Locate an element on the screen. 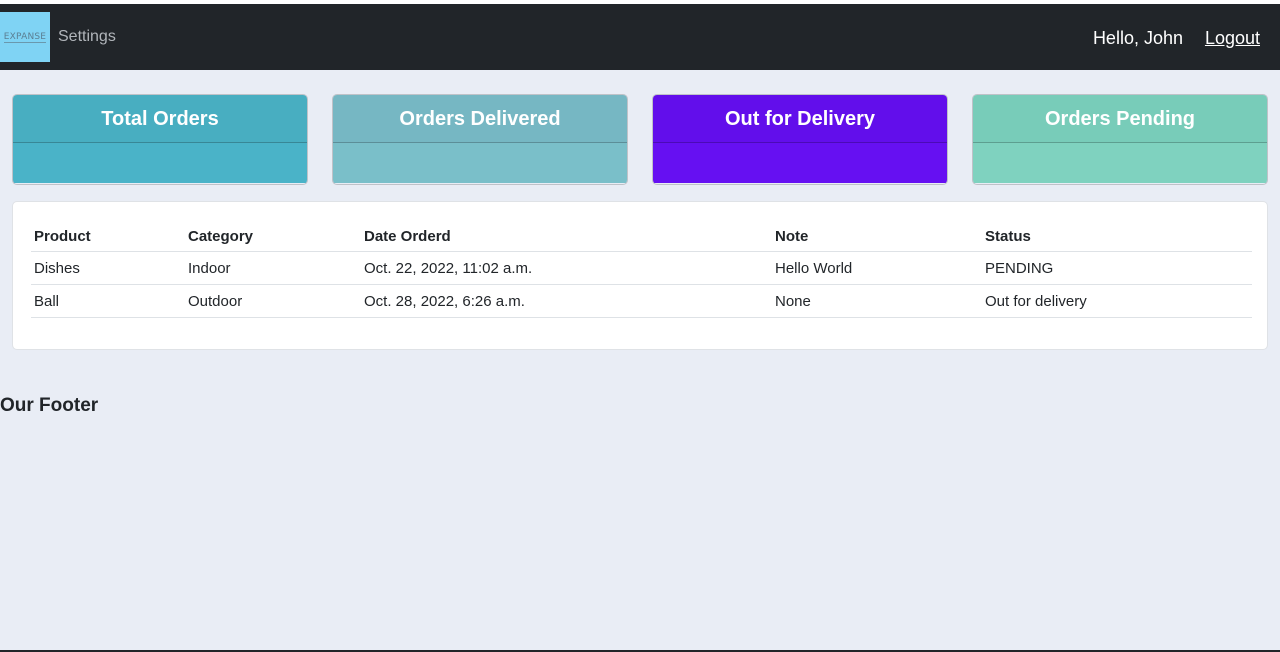 This screenshot has width=1280, height=652. navbar: EXPANSE Settings Hello, John Logout is located at coordinates (640, 37).